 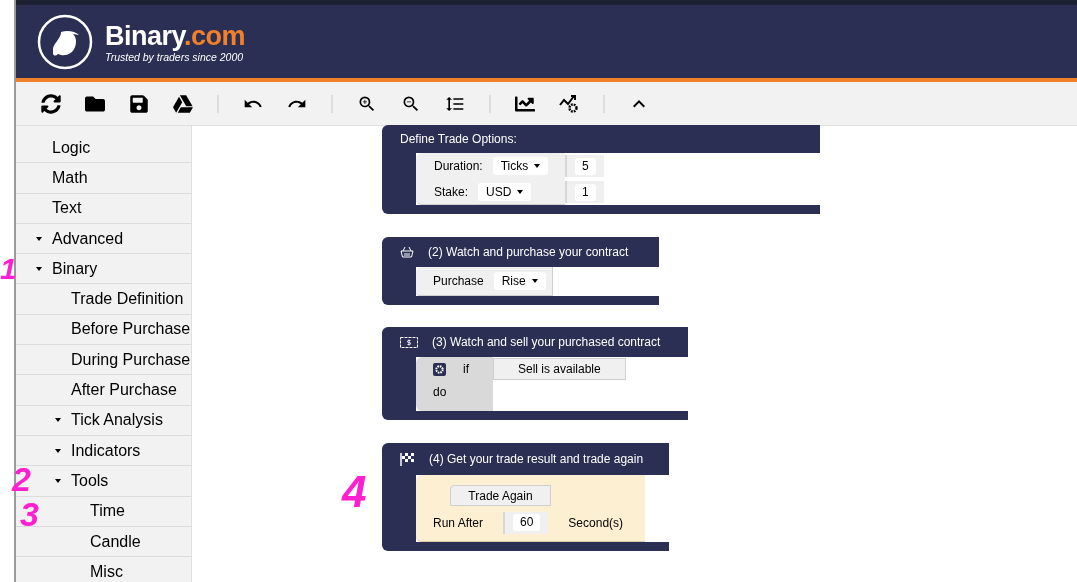 What do you see at coordinates (439, 369) in the screenshot?
I see `gear-icon` at bounding box center [439, 369].